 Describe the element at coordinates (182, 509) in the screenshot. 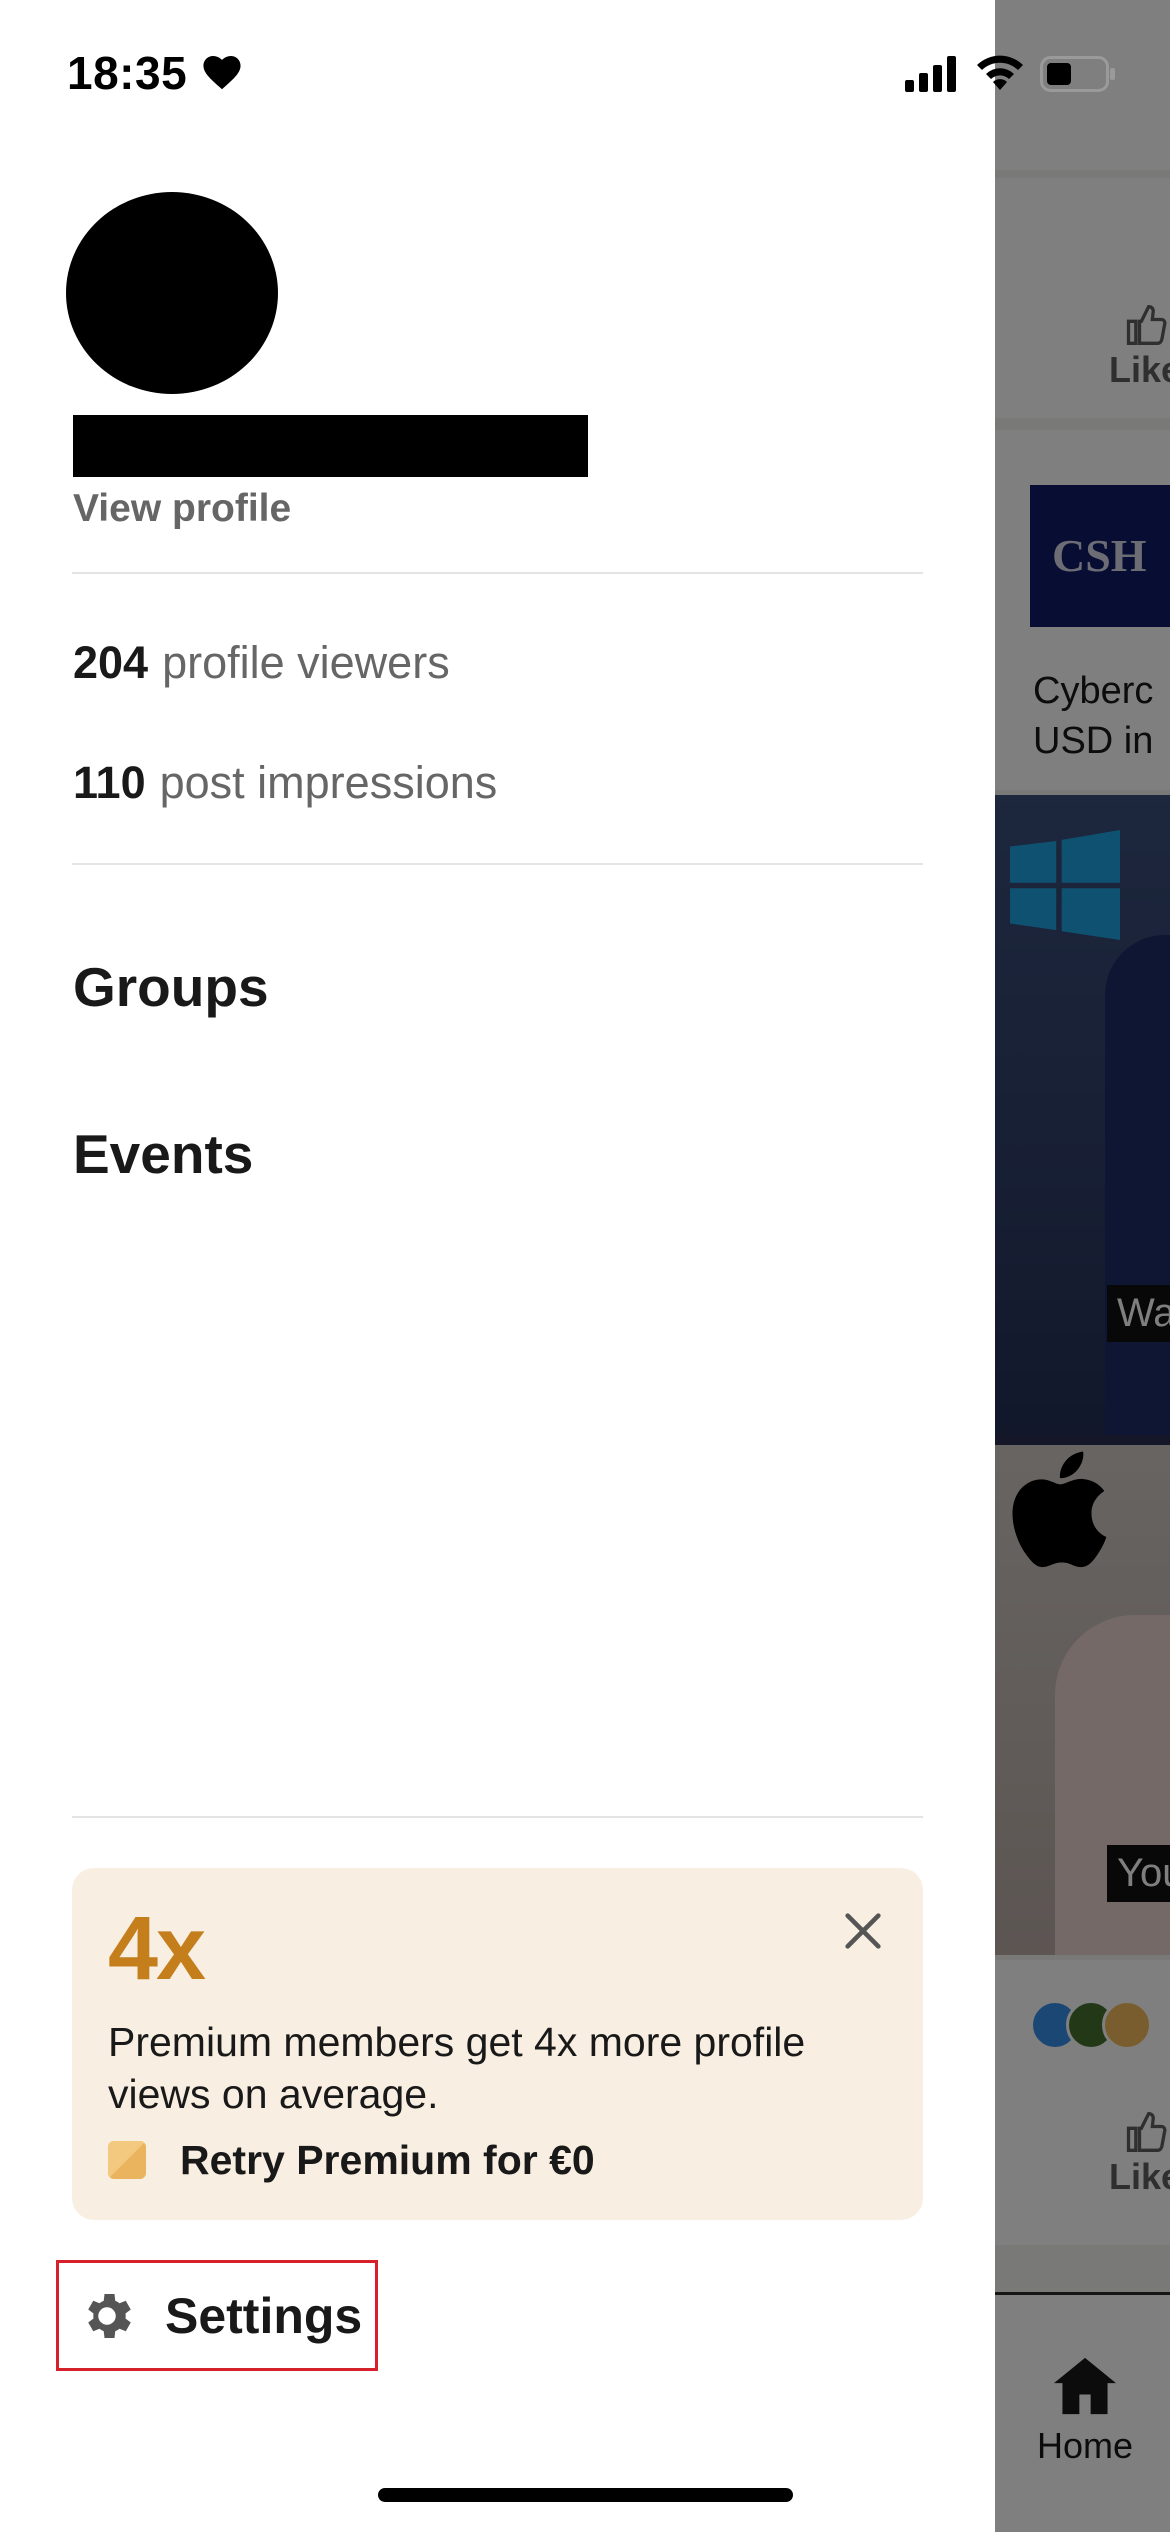

I see `view-profile-link: View profile` at that location.